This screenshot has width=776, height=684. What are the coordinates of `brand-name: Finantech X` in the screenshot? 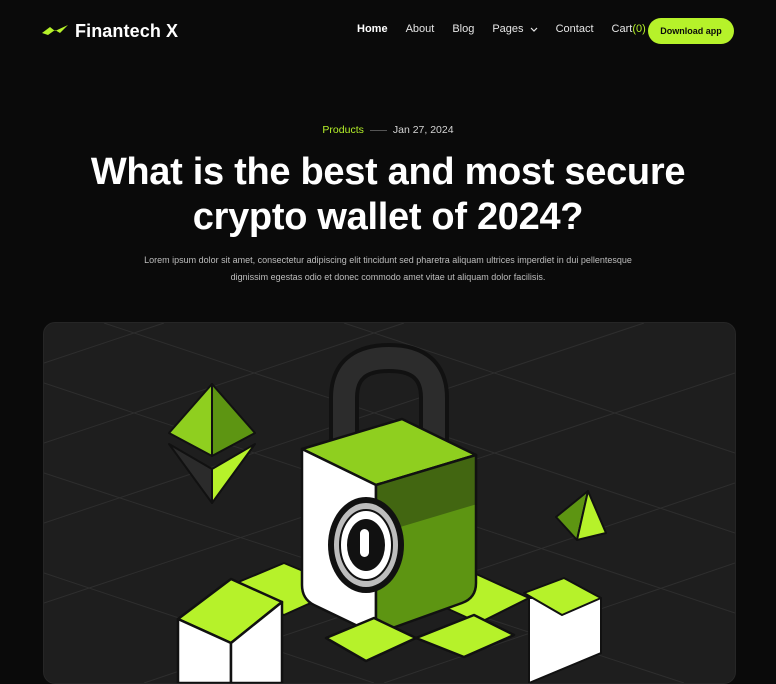 It's located at (127, 30).